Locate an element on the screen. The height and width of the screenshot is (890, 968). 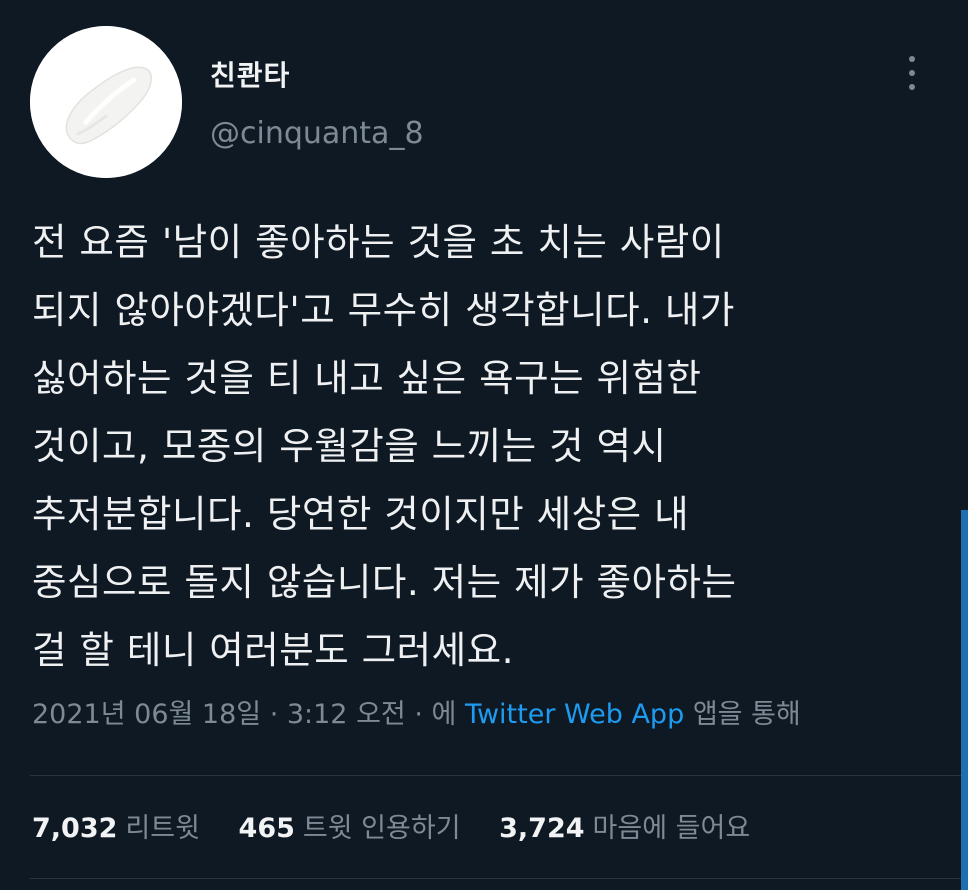
engagement-stats: 7,032 리트윗 465 트윗 인용하기 3,724 마음에 들어요 is located at coordinates (406, 825).